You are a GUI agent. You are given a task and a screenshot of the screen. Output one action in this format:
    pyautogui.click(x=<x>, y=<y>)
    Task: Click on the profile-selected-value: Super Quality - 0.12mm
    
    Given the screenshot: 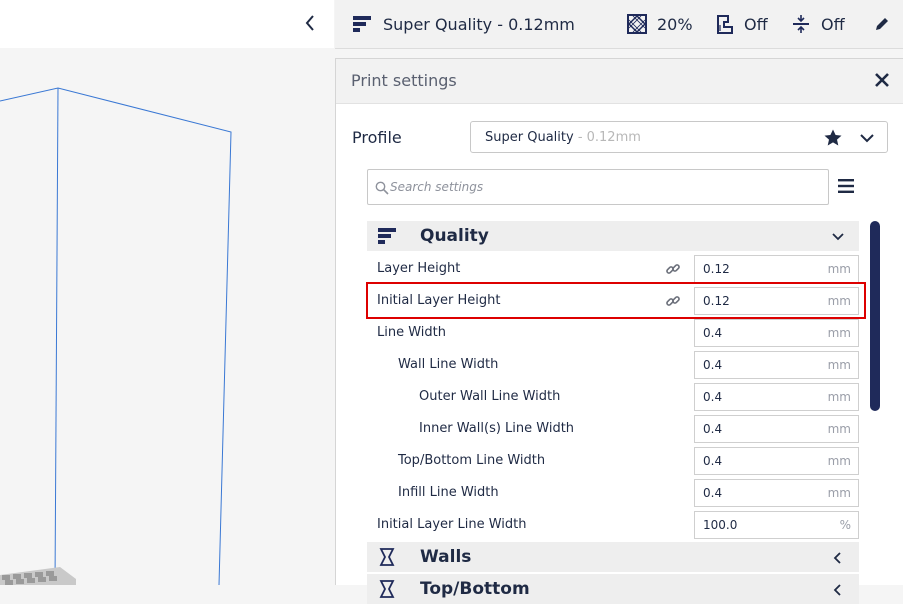 What is the action you would take?
    pyautogui.click(x=563, y=137)
    